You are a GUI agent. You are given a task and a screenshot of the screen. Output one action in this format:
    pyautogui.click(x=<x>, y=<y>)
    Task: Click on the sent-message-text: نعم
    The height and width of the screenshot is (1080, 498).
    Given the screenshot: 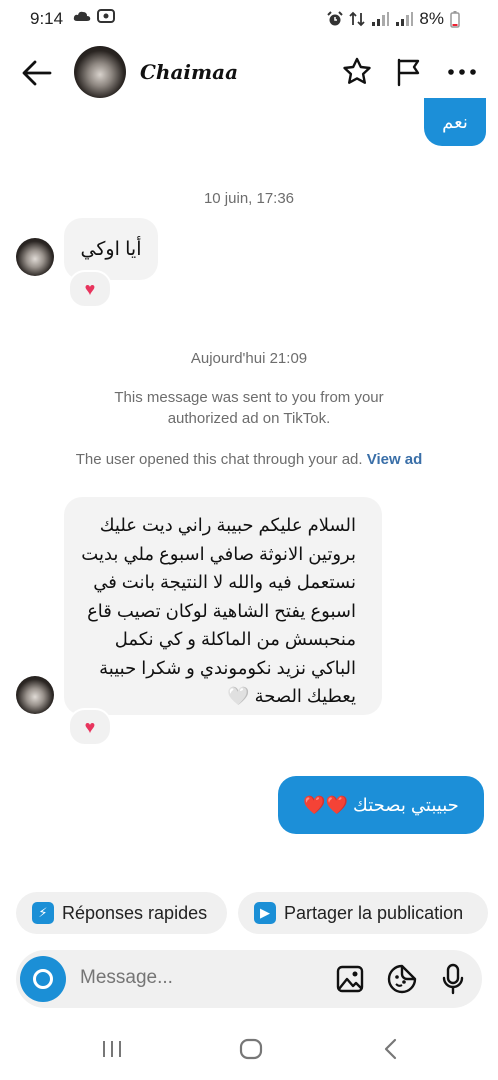 What is the action you would take?
    pyautogui.click(x=455, y=122)
    